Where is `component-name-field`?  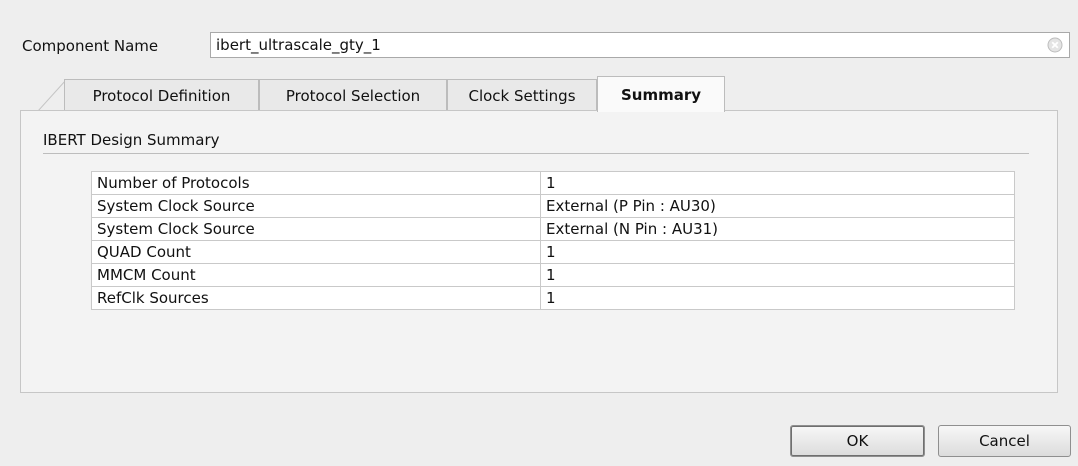 component-name-field is located at coordinates (640, 45).